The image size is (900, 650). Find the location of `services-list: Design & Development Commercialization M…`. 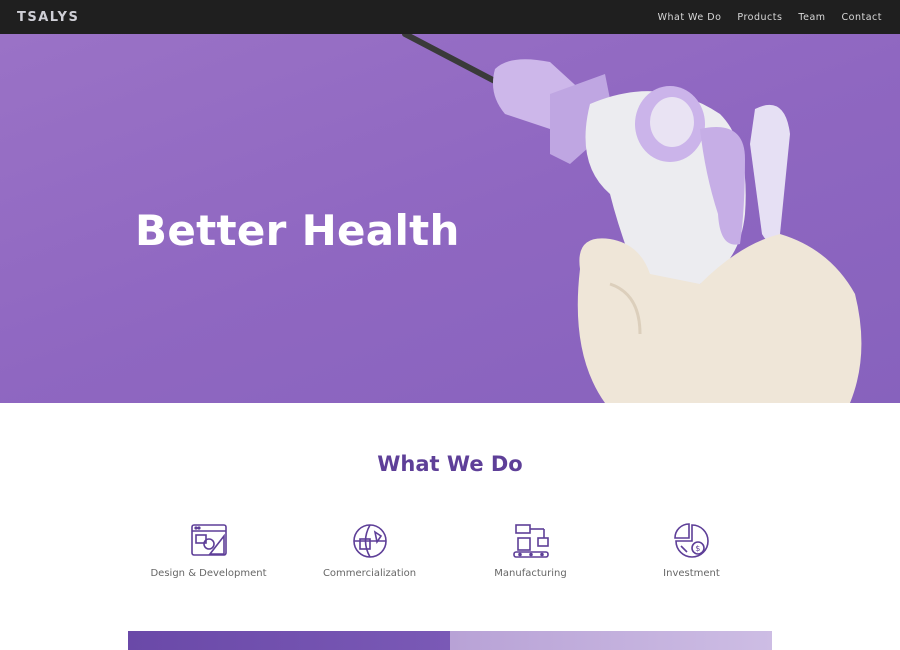

services-list: Design & Development Commercialization M… is located at coordinates (450, 550).